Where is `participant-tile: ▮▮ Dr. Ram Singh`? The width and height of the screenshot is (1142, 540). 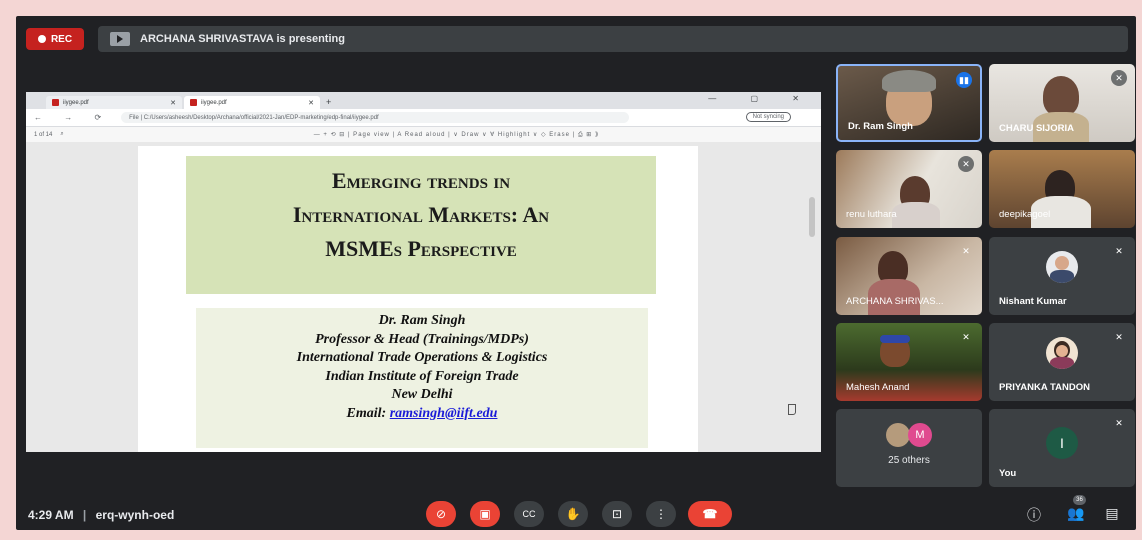
participant-tile: ▮▮ Dr. Ram Singh is located at coordinates (909, 103).